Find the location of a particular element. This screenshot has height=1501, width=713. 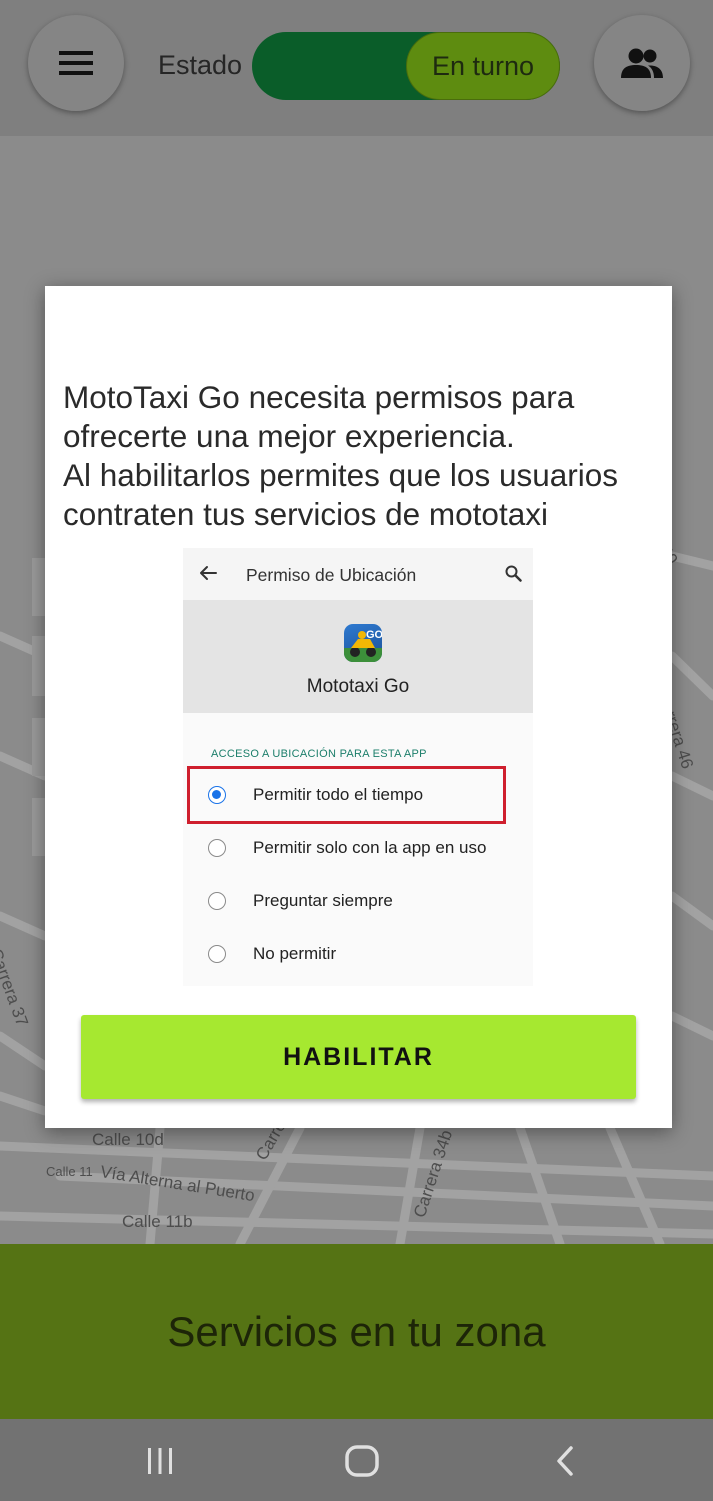

services-zone-bar: Servicios en tu zona is located at coordinates (356, 1331).